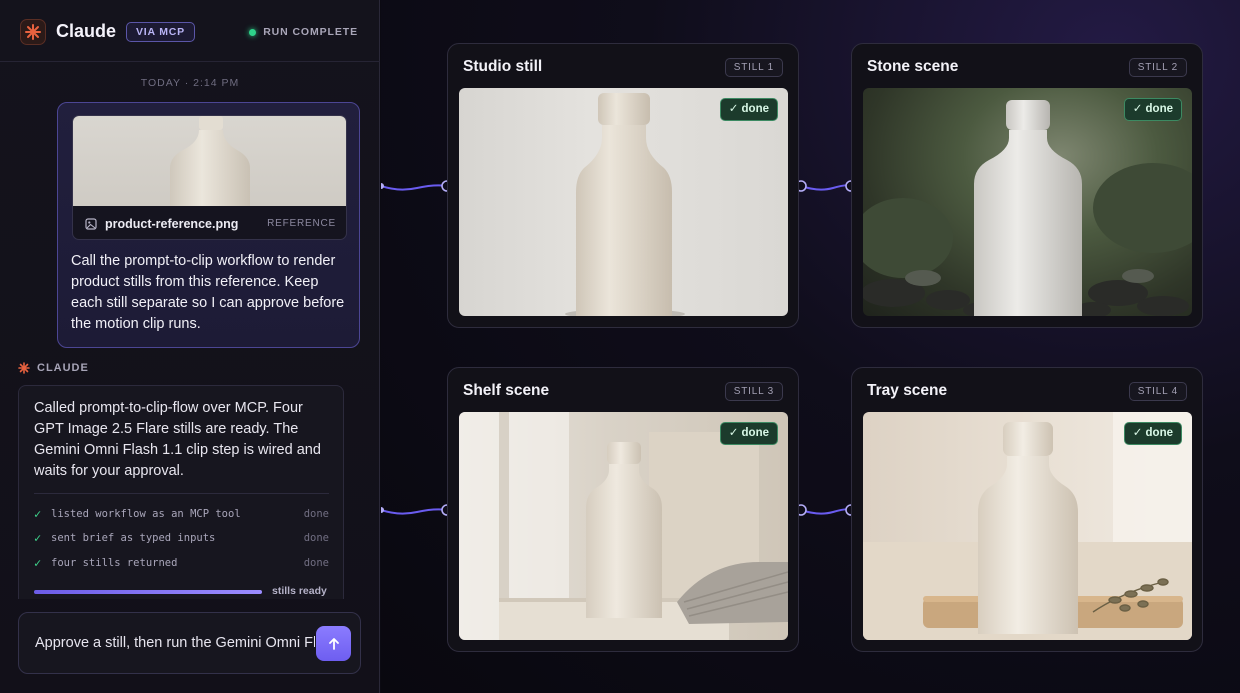 The height and width of the screenshot is (693, 1240). I want to click on attachment-footer: product-reference.png REFERENCE, so click(209, 222).